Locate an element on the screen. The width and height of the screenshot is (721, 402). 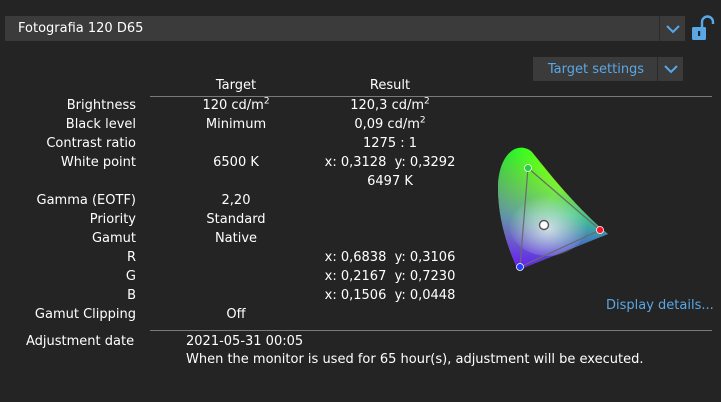
row-target-value: Native is located at coordinates (236, 238).